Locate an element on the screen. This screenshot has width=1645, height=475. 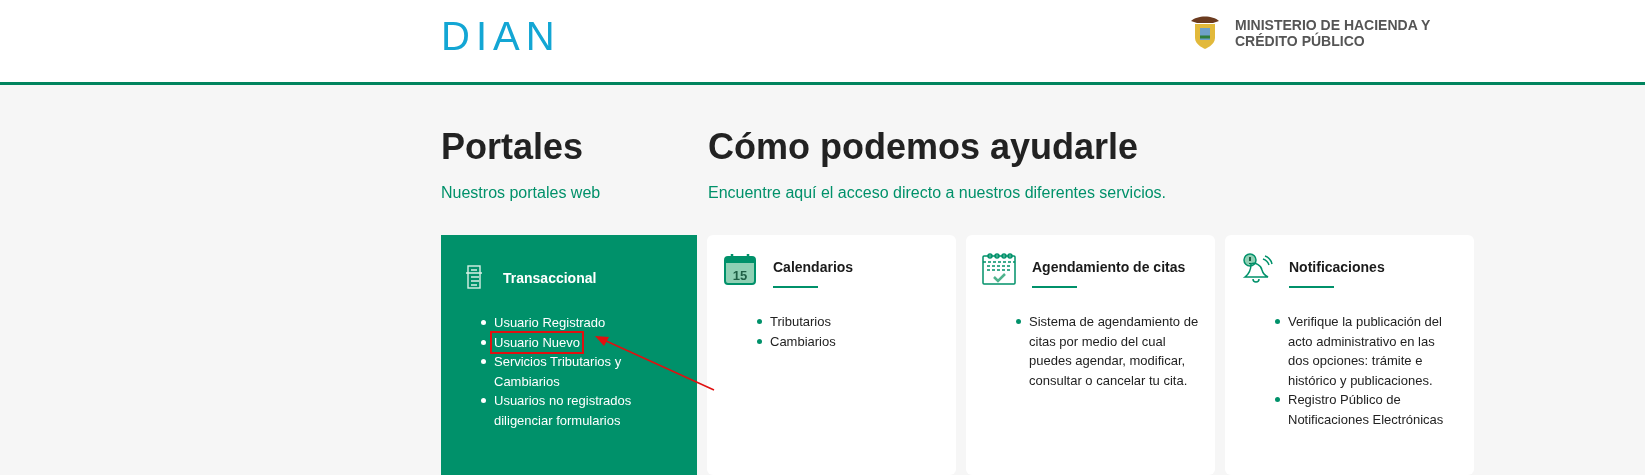
card-link: Sistema de agendamiento de citas por medio del cual puedes agendar, modificar, consultar o cancelar tu cita. is located at coordinates (1114, 351).